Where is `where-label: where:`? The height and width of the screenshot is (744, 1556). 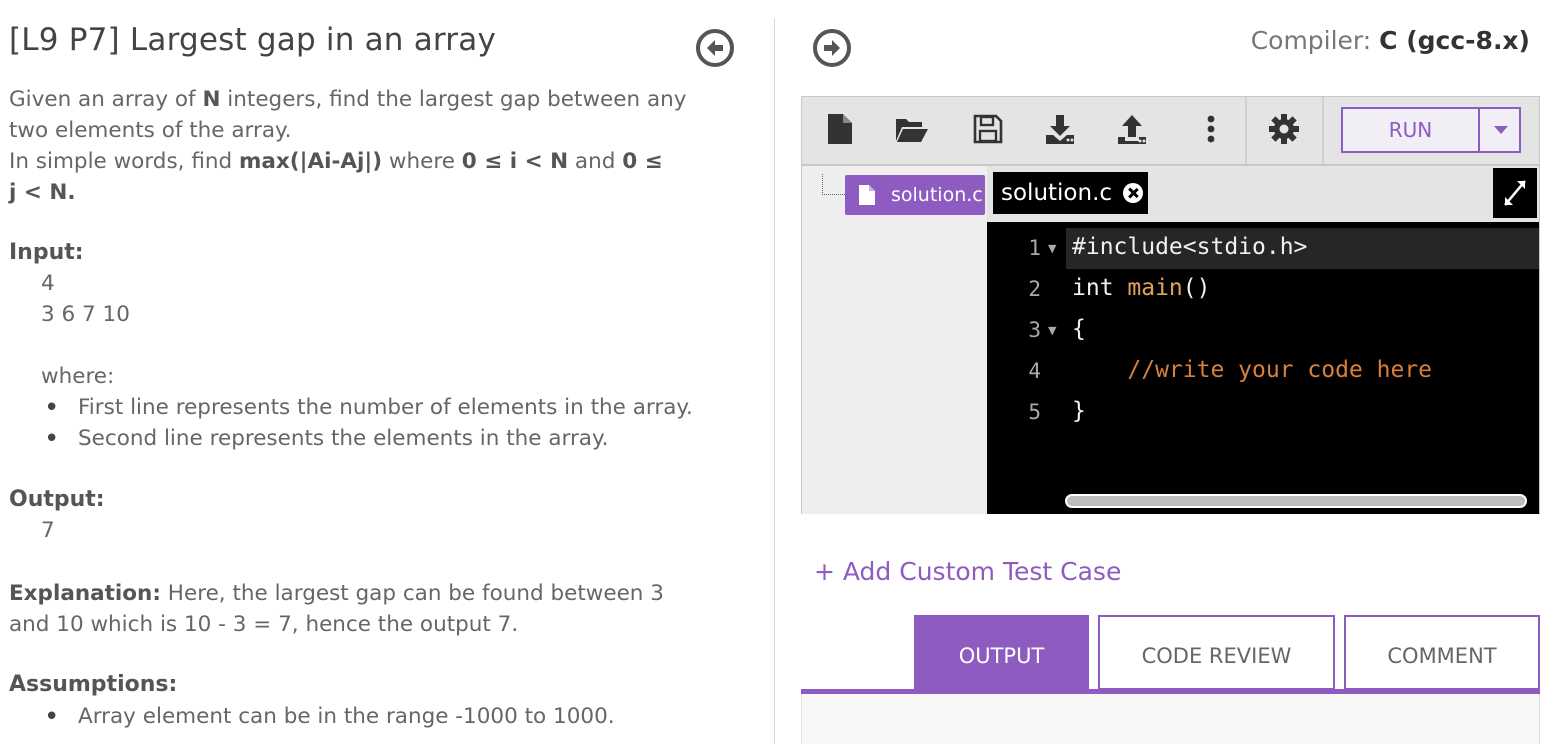
where-label: where: is located at coordinates (78, 376).